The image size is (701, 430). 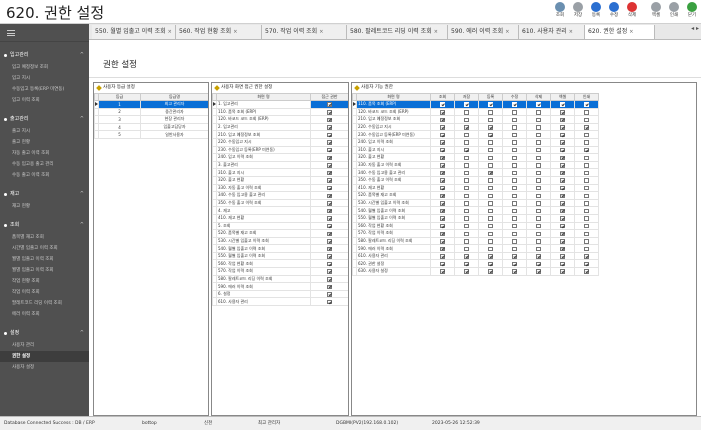 I want to click on close-button: 닫기, so click(x=692, y=12).